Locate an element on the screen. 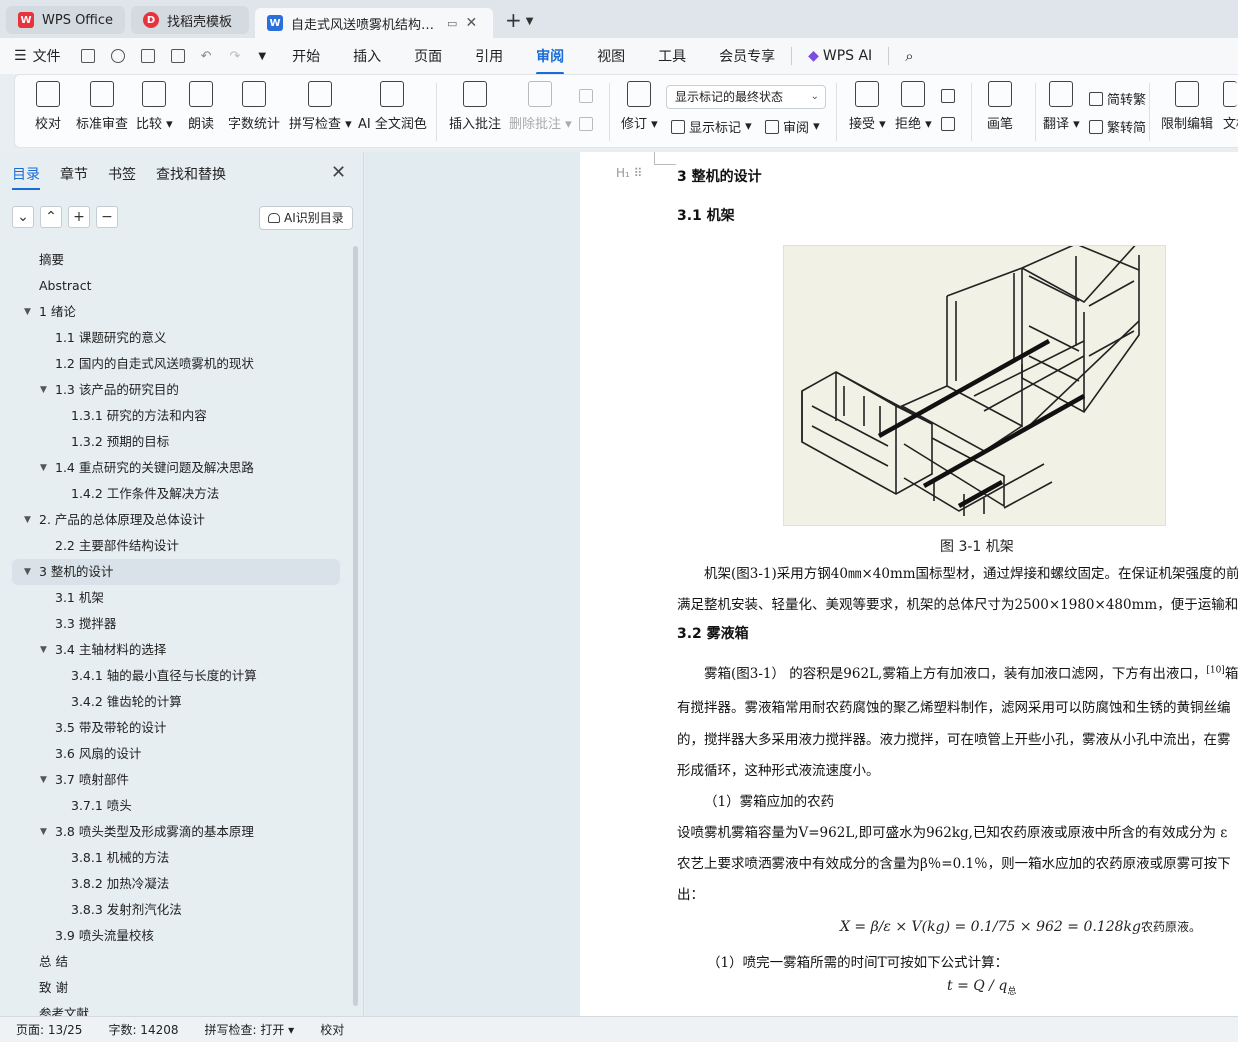 The image size is (1238, 1042). menu-insert: 插入 is located at coordinates (367, 56).